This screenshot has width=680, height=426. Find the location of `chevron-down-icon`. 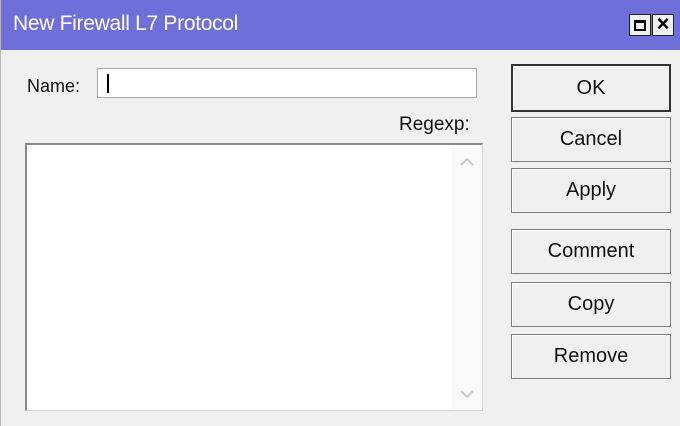

chevron-down-icon is located at coordinates (467, 393).